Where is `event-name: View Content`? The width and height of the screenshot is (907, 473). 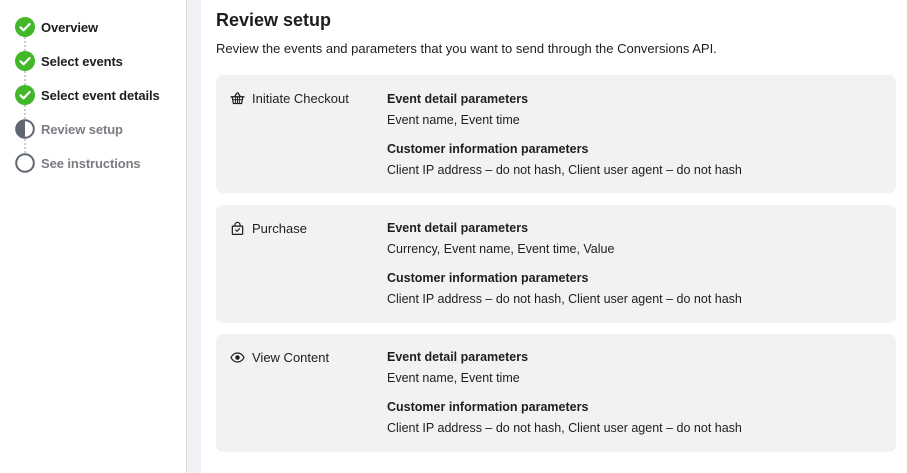
event-name: View Content is located at coordinates (291, 357).